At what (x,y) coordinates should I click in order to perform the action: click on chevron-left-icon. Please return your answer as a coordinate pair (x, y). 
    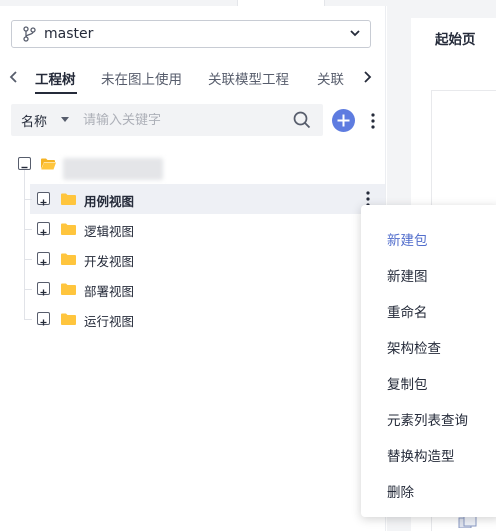
    Looking at the image, I should click on (14, 77).